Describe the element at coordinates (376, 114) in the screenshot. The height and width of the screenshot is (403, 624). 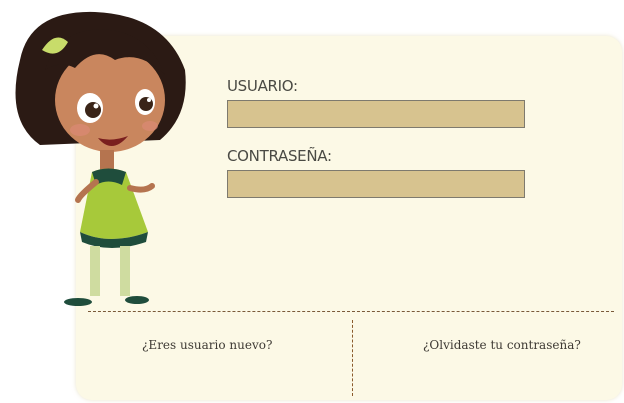
I see `username-input` at that location.